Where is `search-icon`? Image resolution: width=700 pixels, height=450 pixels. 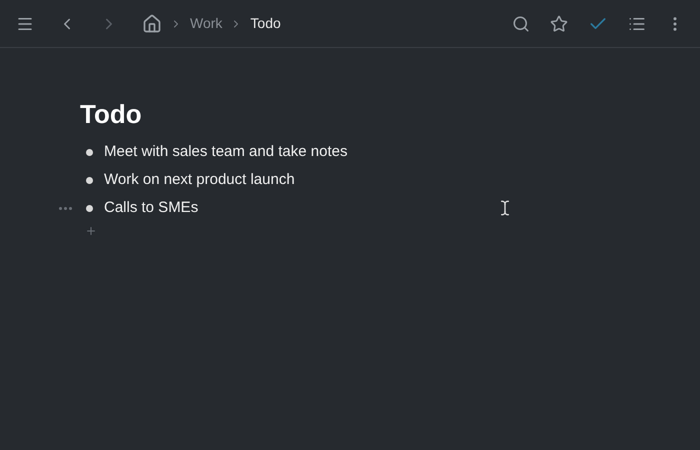 search-icon is located at coordinates (521, 23).